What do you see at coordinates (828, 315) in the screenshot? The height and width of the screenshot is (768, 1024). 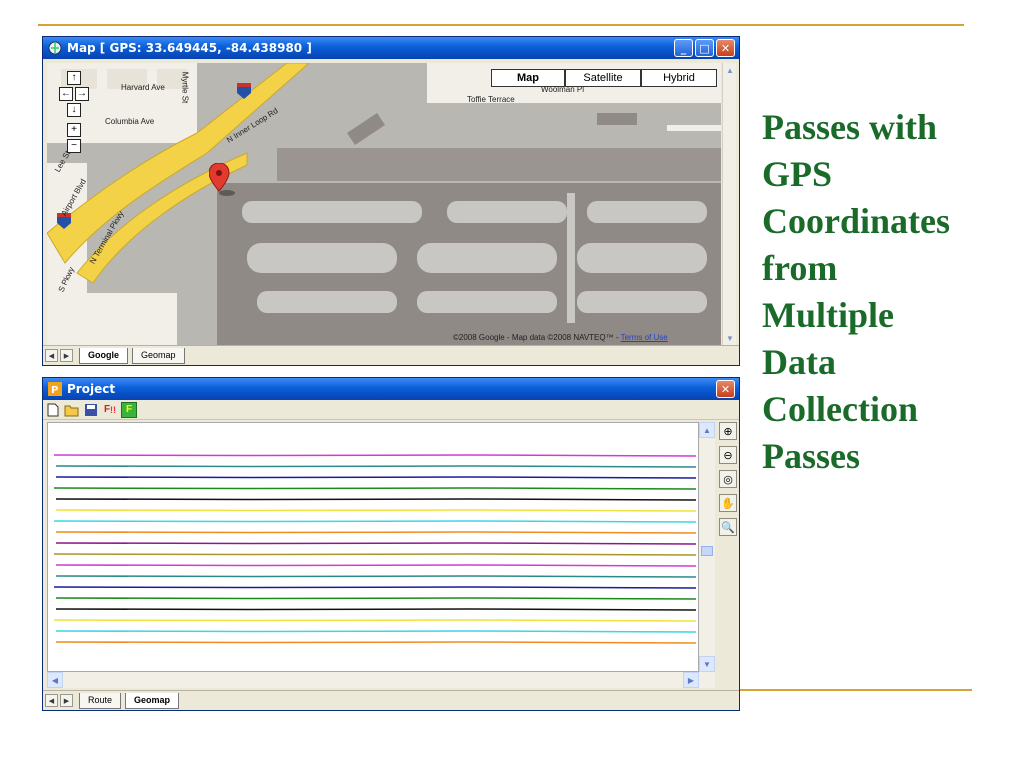 I see `slide-title-line: Multiple` at bounding box center [828, 315].